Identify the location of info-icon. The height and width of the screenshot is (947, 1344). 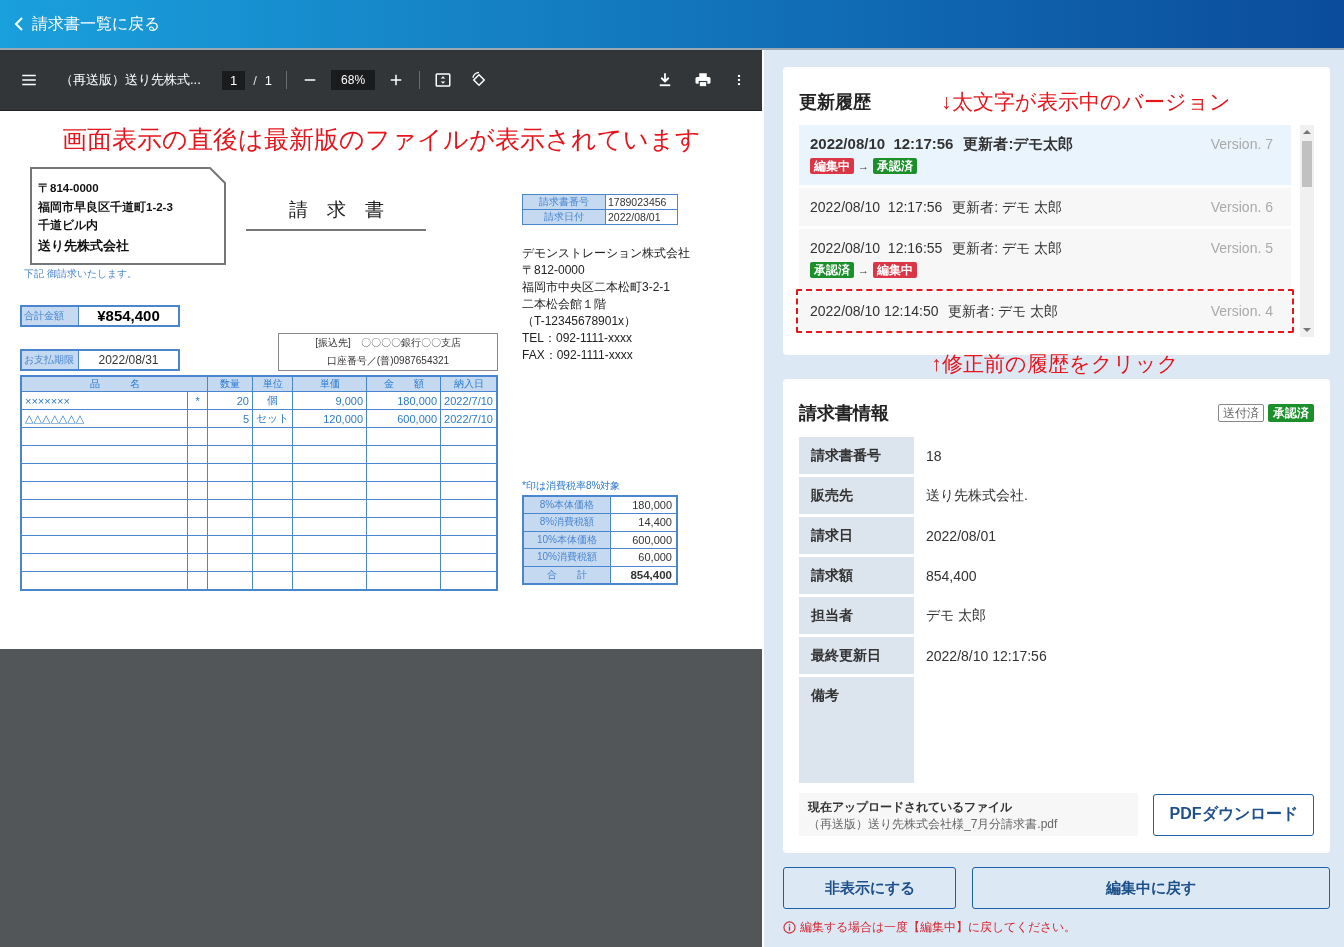
(789, 927).